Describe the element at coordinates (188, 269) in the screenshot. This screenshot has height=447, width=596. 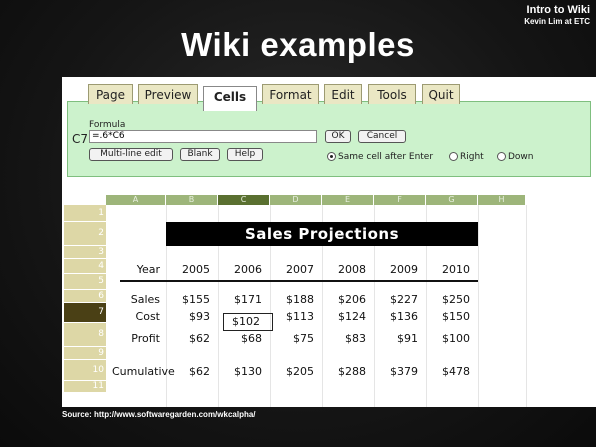
I see `year-cell: 2005` at that location.